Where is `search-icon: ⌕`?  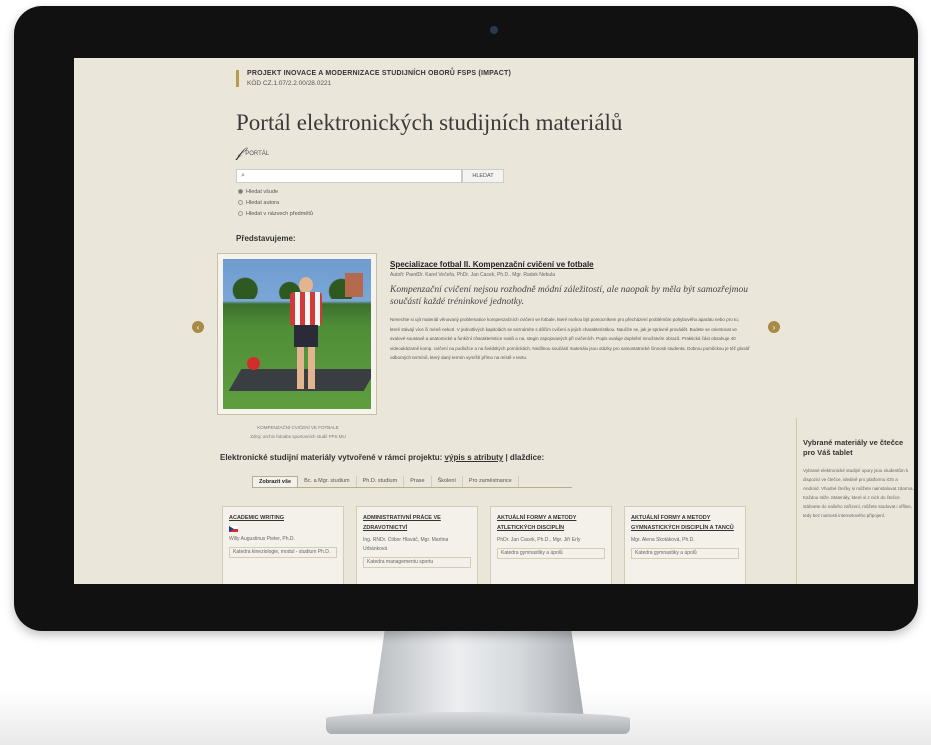 search-icon: ⌕ is located at coordinates (243, 175).